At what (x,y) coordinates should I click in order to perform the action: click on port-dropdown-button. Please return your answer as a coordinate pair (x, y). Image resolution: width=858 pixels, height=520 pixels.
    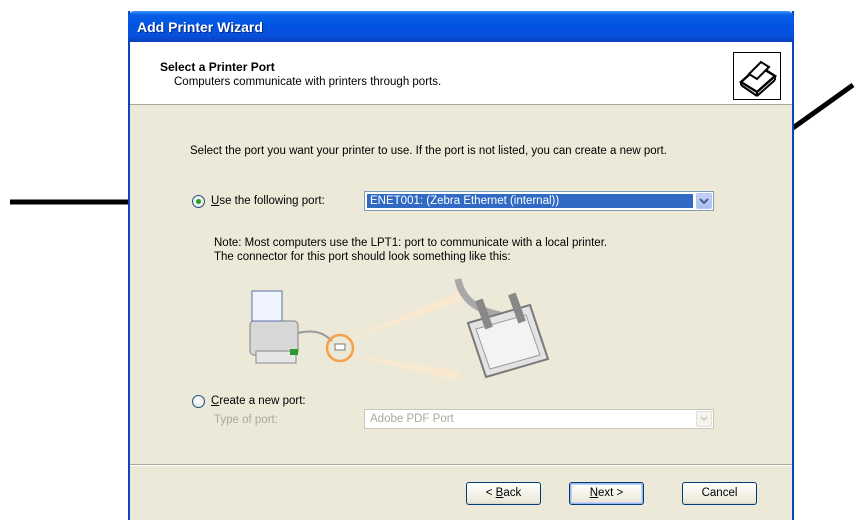
    Looking at the image, I should click on (704, 201).